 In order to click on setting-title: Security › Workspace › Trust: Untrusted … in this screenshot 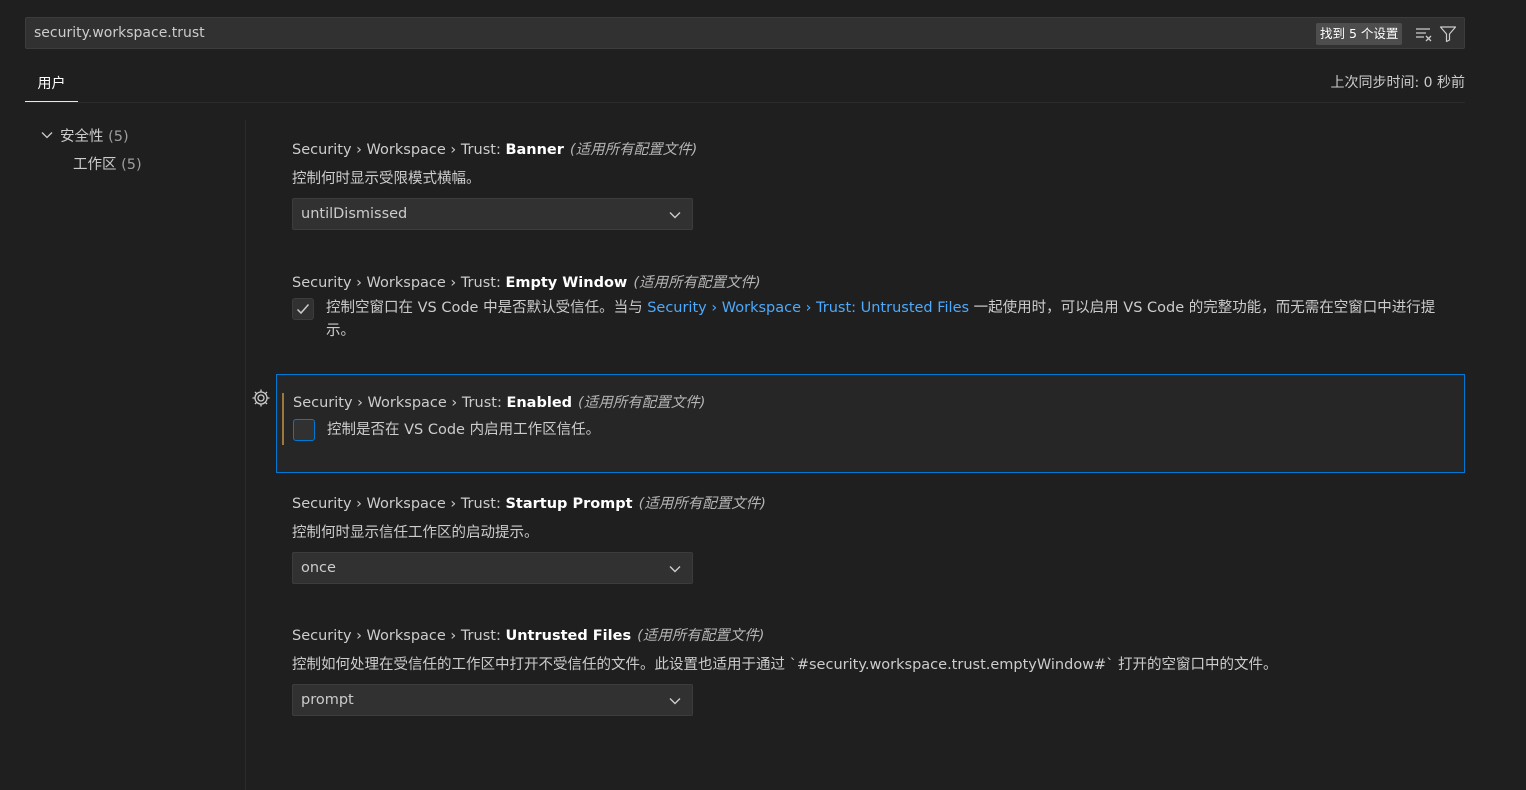, I will do `click(528, 634)`.